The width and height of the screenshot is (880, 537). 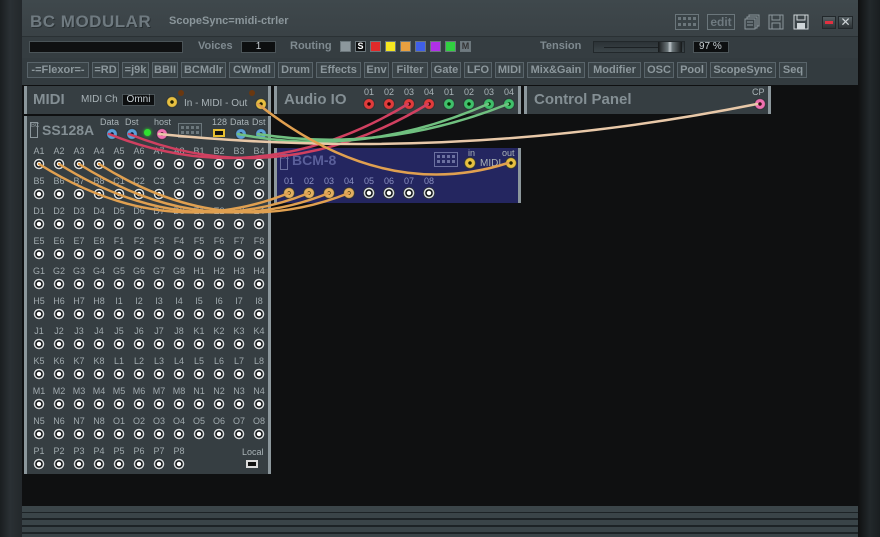 What do you see at coordinates (239, 314) in the screenshot?
I see `port-jack-I7` at bounding box center [239, 314].